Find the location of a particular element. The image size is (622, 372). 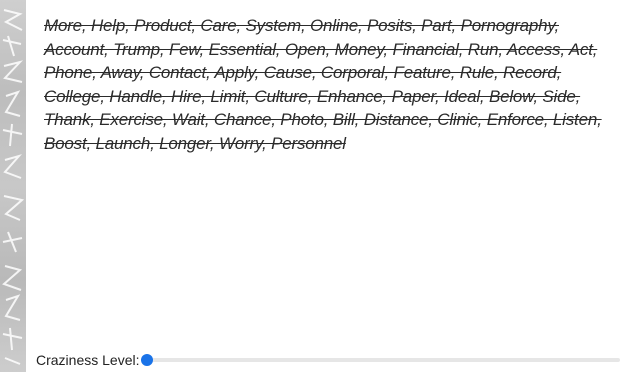

craziness-level-slider is located at coordinates (380, 360).